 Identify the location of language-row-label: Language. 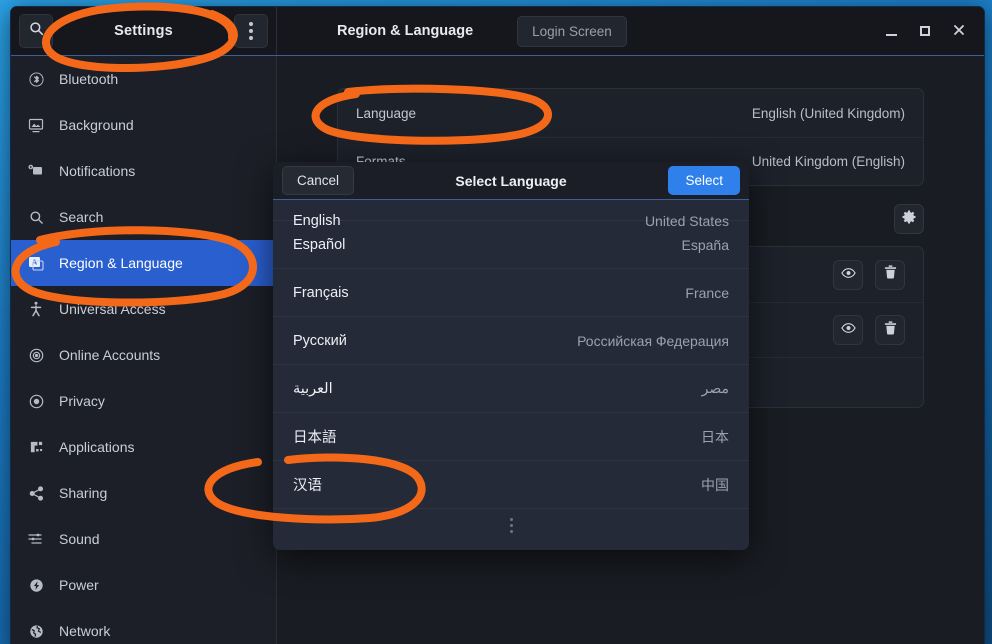
(386, 113).